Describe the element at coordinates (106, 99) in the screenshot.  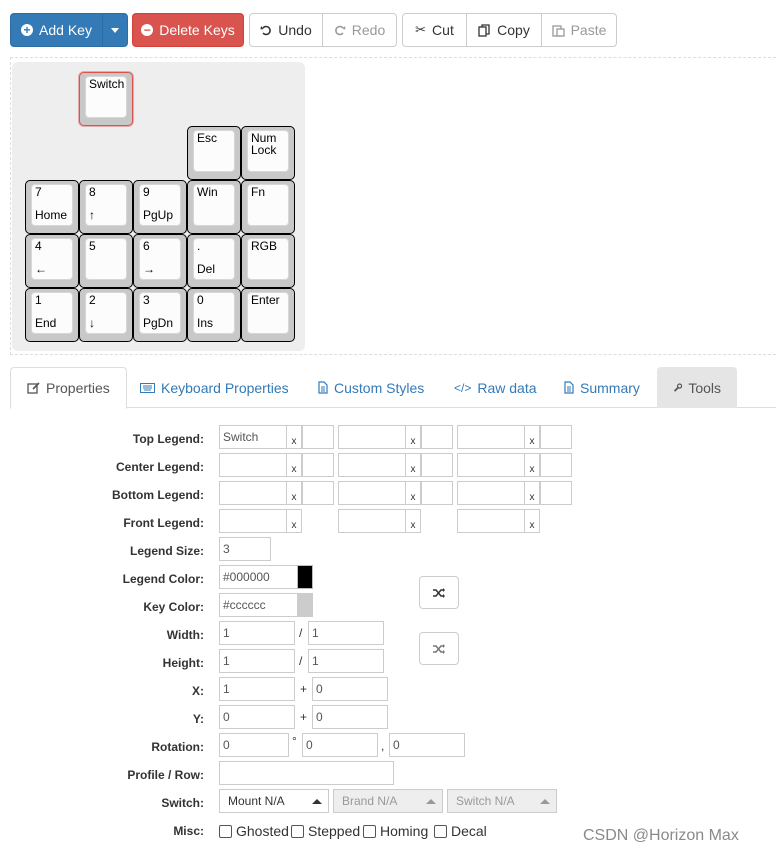
I see `key-switch: Switch` at that location.